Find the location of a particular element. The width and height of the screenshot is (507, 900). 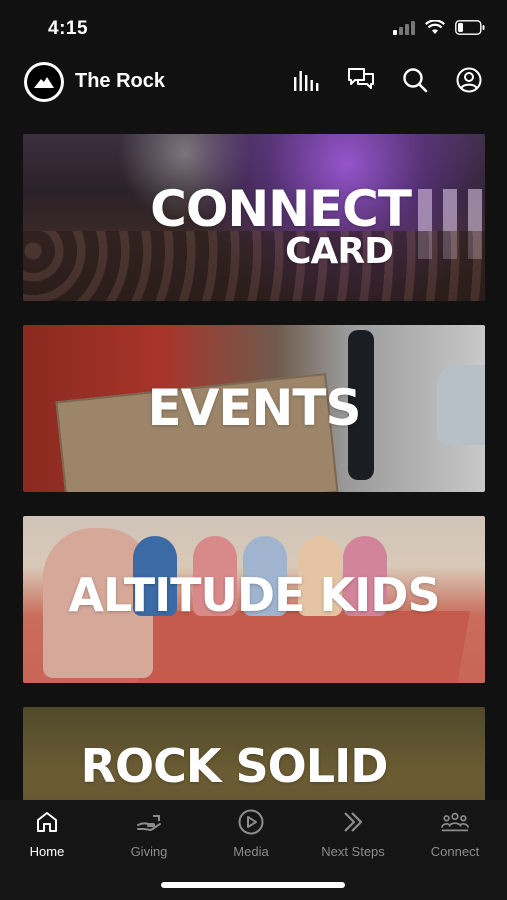

group-icon is located at coordinates (455, 822).